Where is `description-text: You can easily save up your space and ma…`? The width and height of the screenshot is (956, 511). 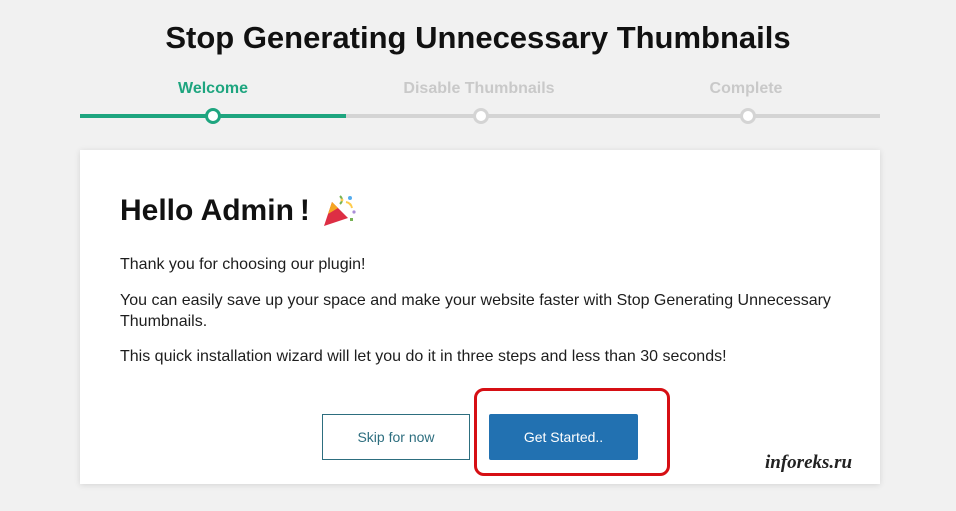
description-text: You can easily save up your space and ma… is located at coordinates (475, 311).